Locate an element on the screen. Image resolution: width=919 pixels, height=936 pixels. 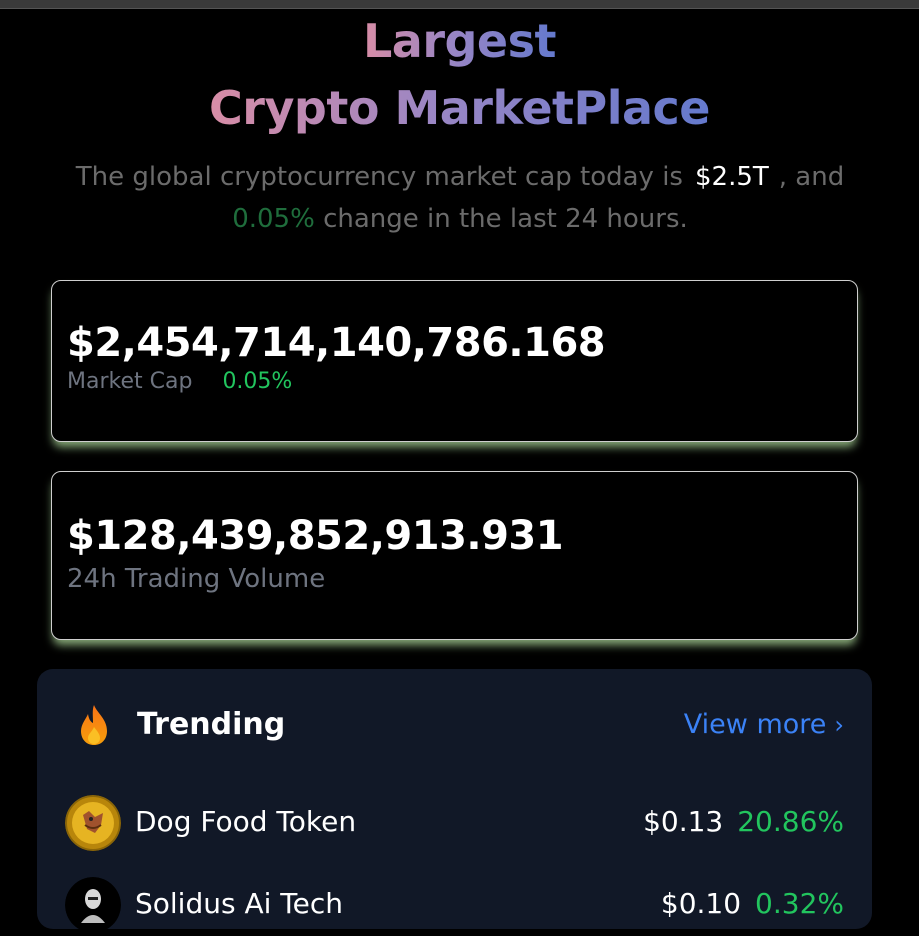
coin-name: Dog Food Token is located at coordinates (246, 821).